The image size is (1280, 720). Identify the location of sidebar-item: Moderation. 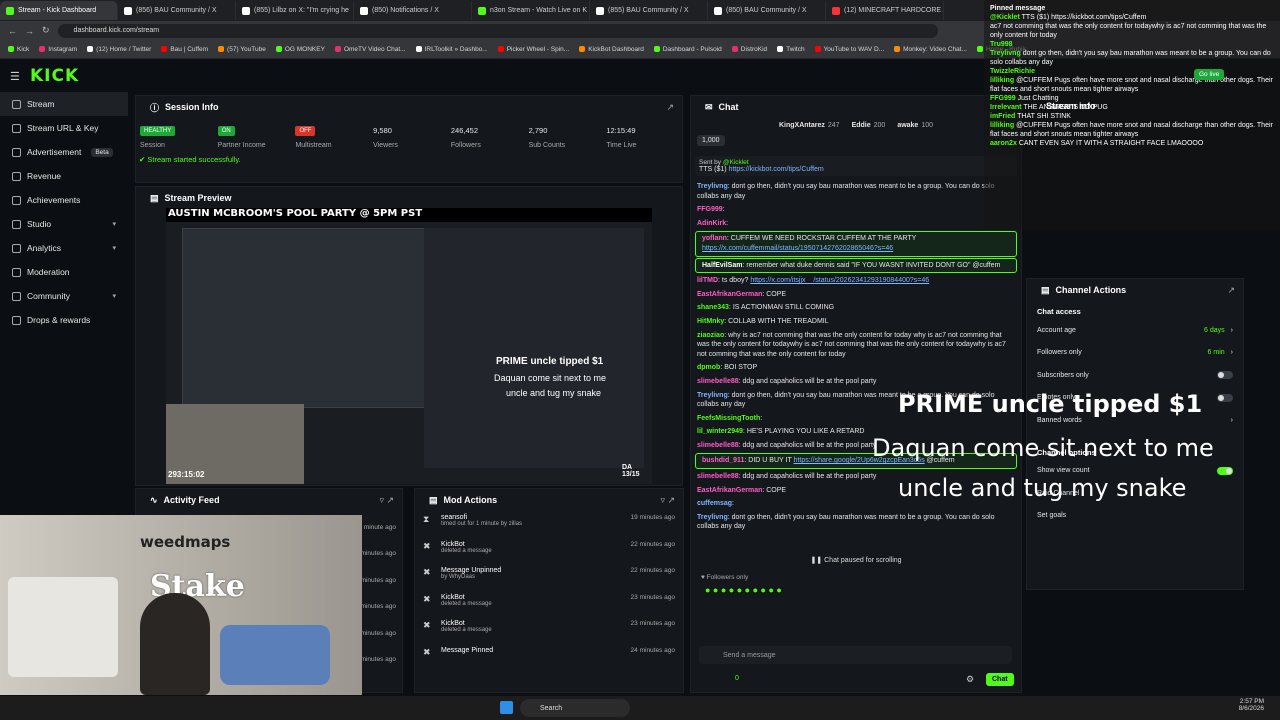
(64, 272).